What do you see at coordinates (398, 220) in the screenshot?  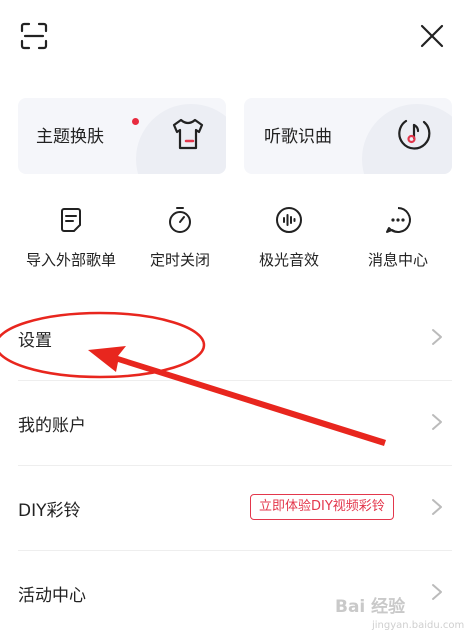 I see `message-icon` at bounding box center [398, 220].